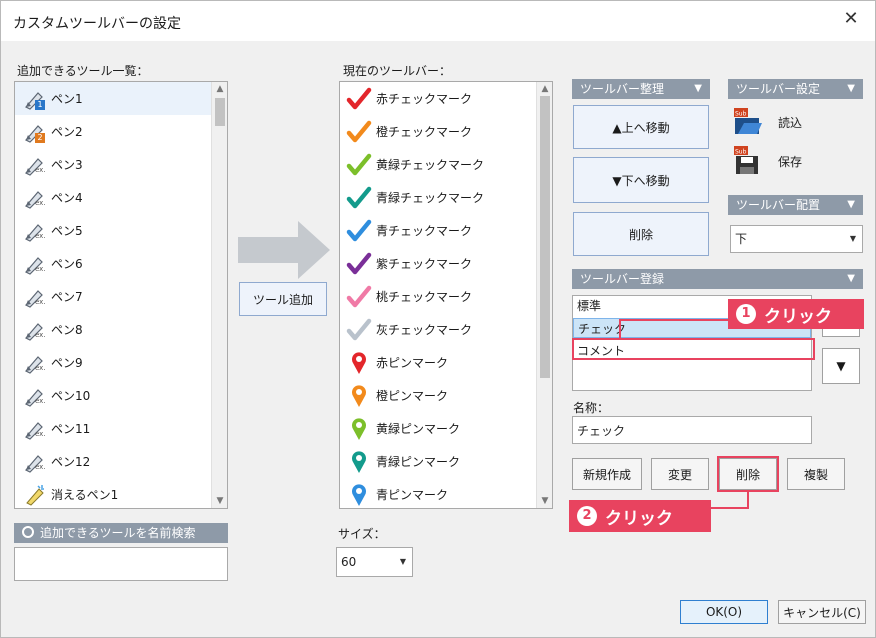 This screenshot has height=638, width=876. Describe the element at coordinates (67, 99) in the screenshot. I see `list-item-label: ペン1` at that location.